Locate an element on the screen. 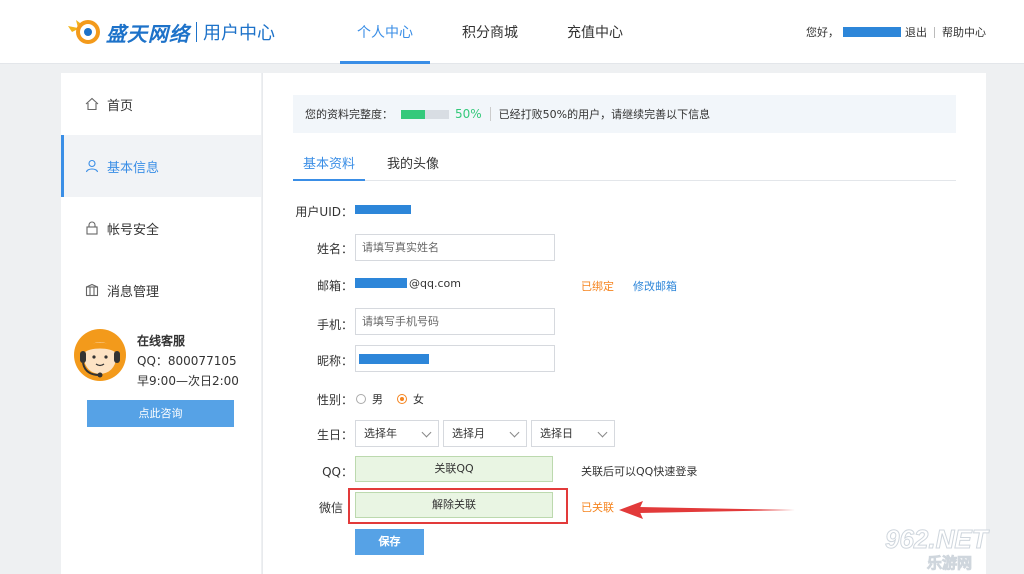  completeness-divider is located at coordinates (490, 114).